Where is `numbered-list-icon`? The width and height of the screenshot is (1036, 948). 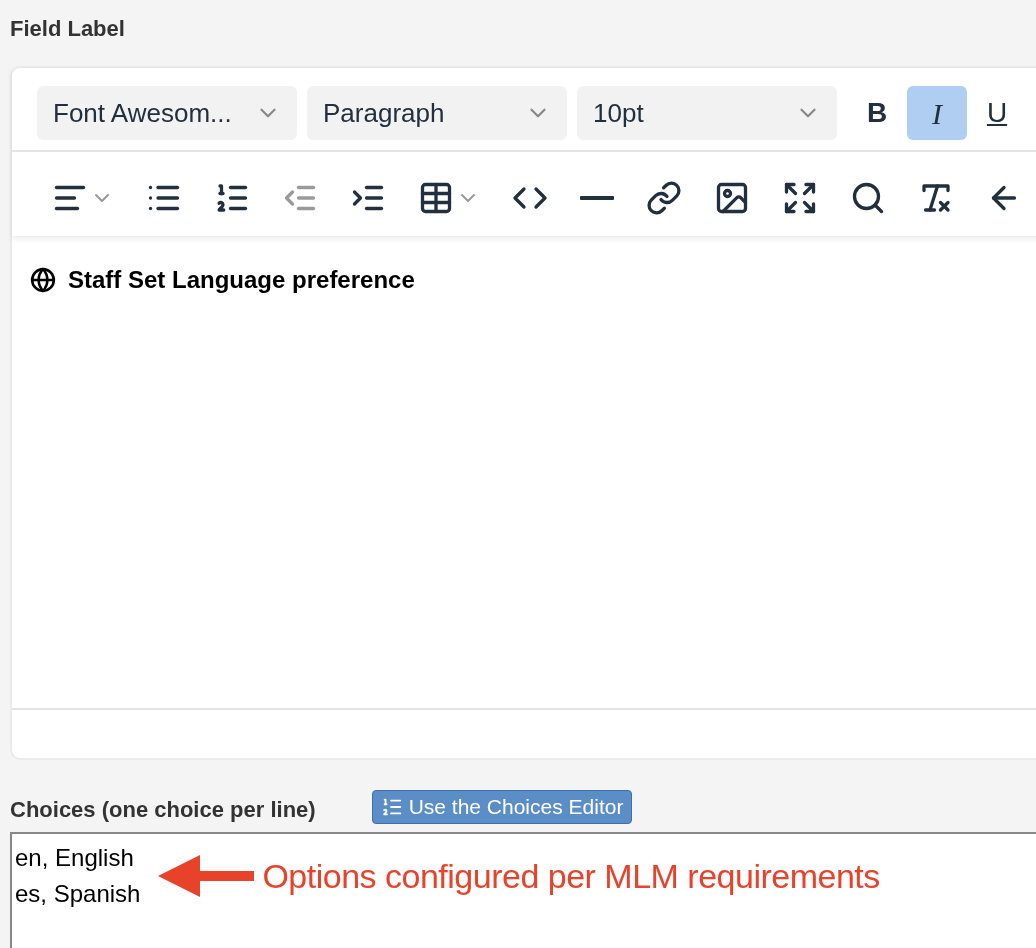
numbered-list-icon is located at coordinates (391, 807).